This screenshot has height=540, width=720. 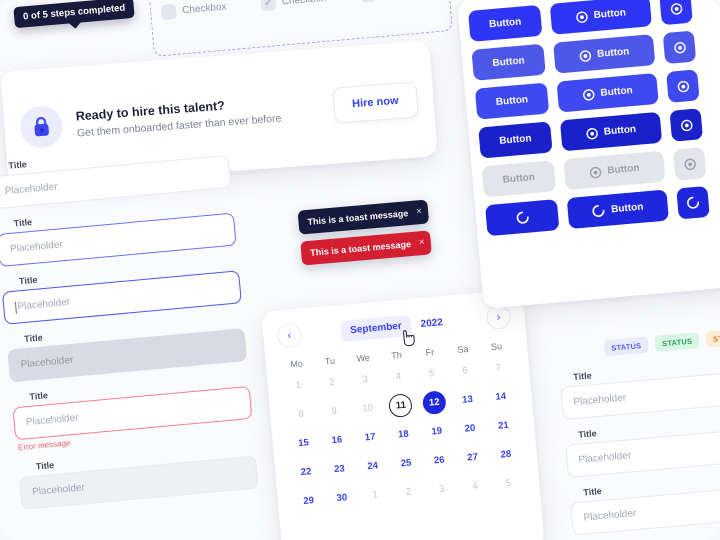 I want to click on calendar-day-number: 24, so click(x=372, y=465).